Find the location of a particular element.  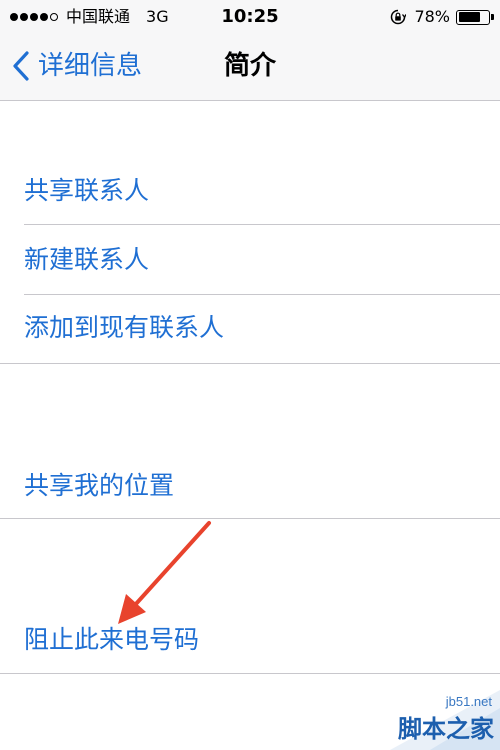

status-right: 78% is located at coordinates (442, 17).